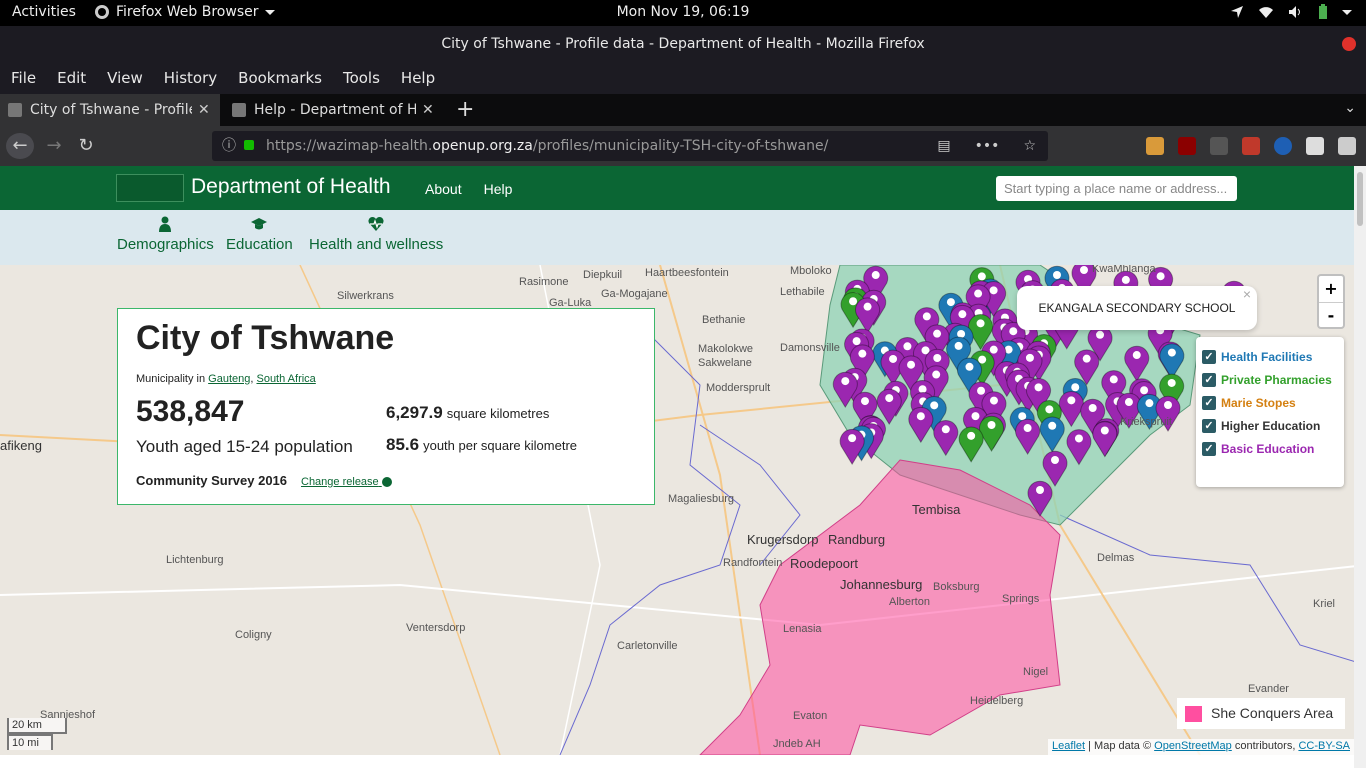 This screenshot has height=768, width=1366. Describe the element at coordinates (909, 602) in the screenshot. I see `map-place-label: Alberton` at that location.